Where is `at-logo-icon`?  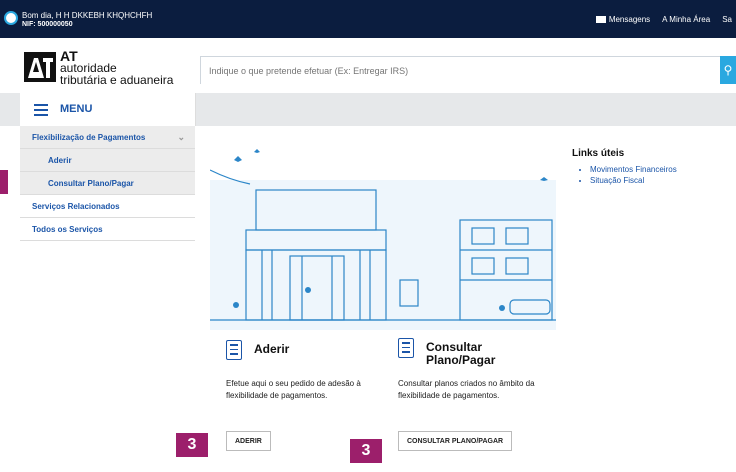
at-logo-icon is located at coordinates (40, 67).